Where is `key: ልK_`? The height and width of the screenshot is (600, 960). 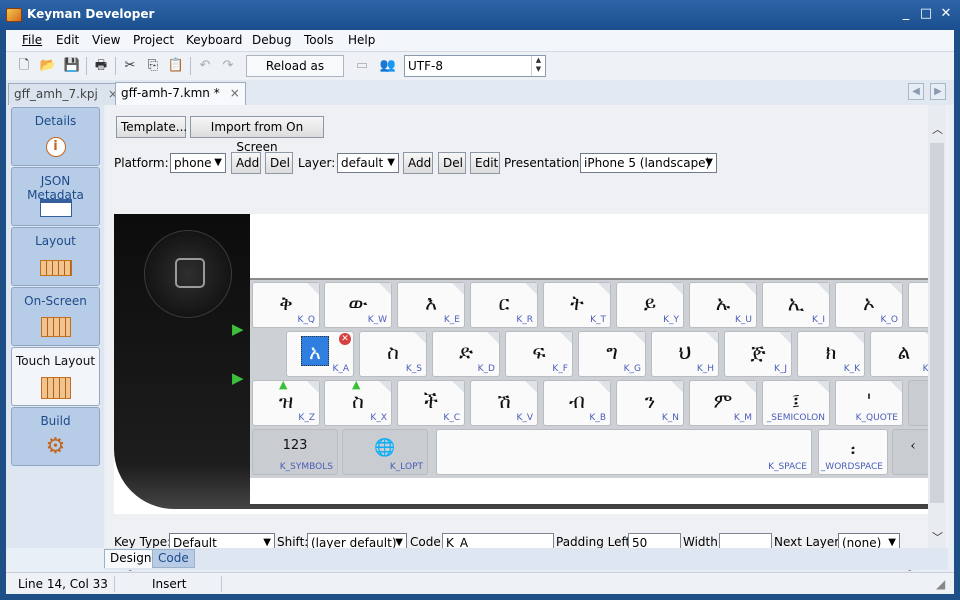
key: ልK_ is located at coordinates (899, 354).